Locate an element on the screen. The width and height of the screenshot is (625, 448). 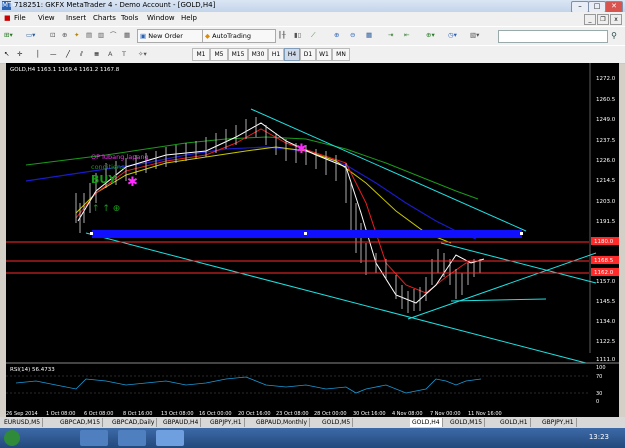
tab-gold-h1: GOLD,H1 is located at coordinates (514, 422).